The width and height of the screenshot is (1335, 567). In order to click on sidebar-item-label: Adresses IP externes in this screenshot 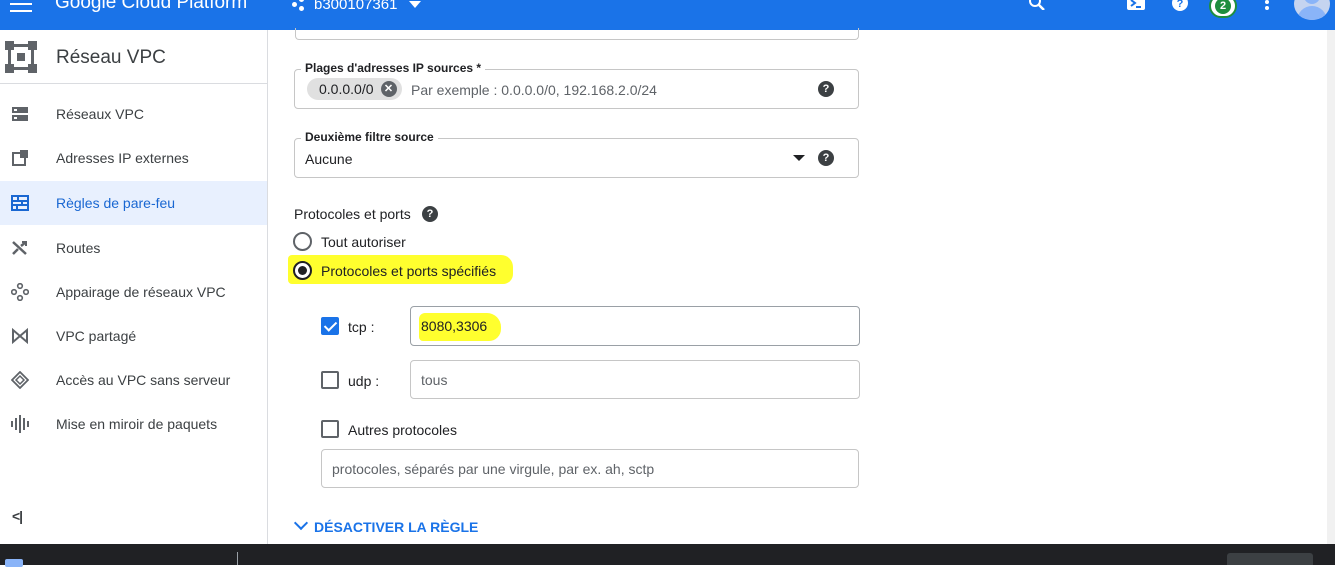, I will do `click(122, 158)`.